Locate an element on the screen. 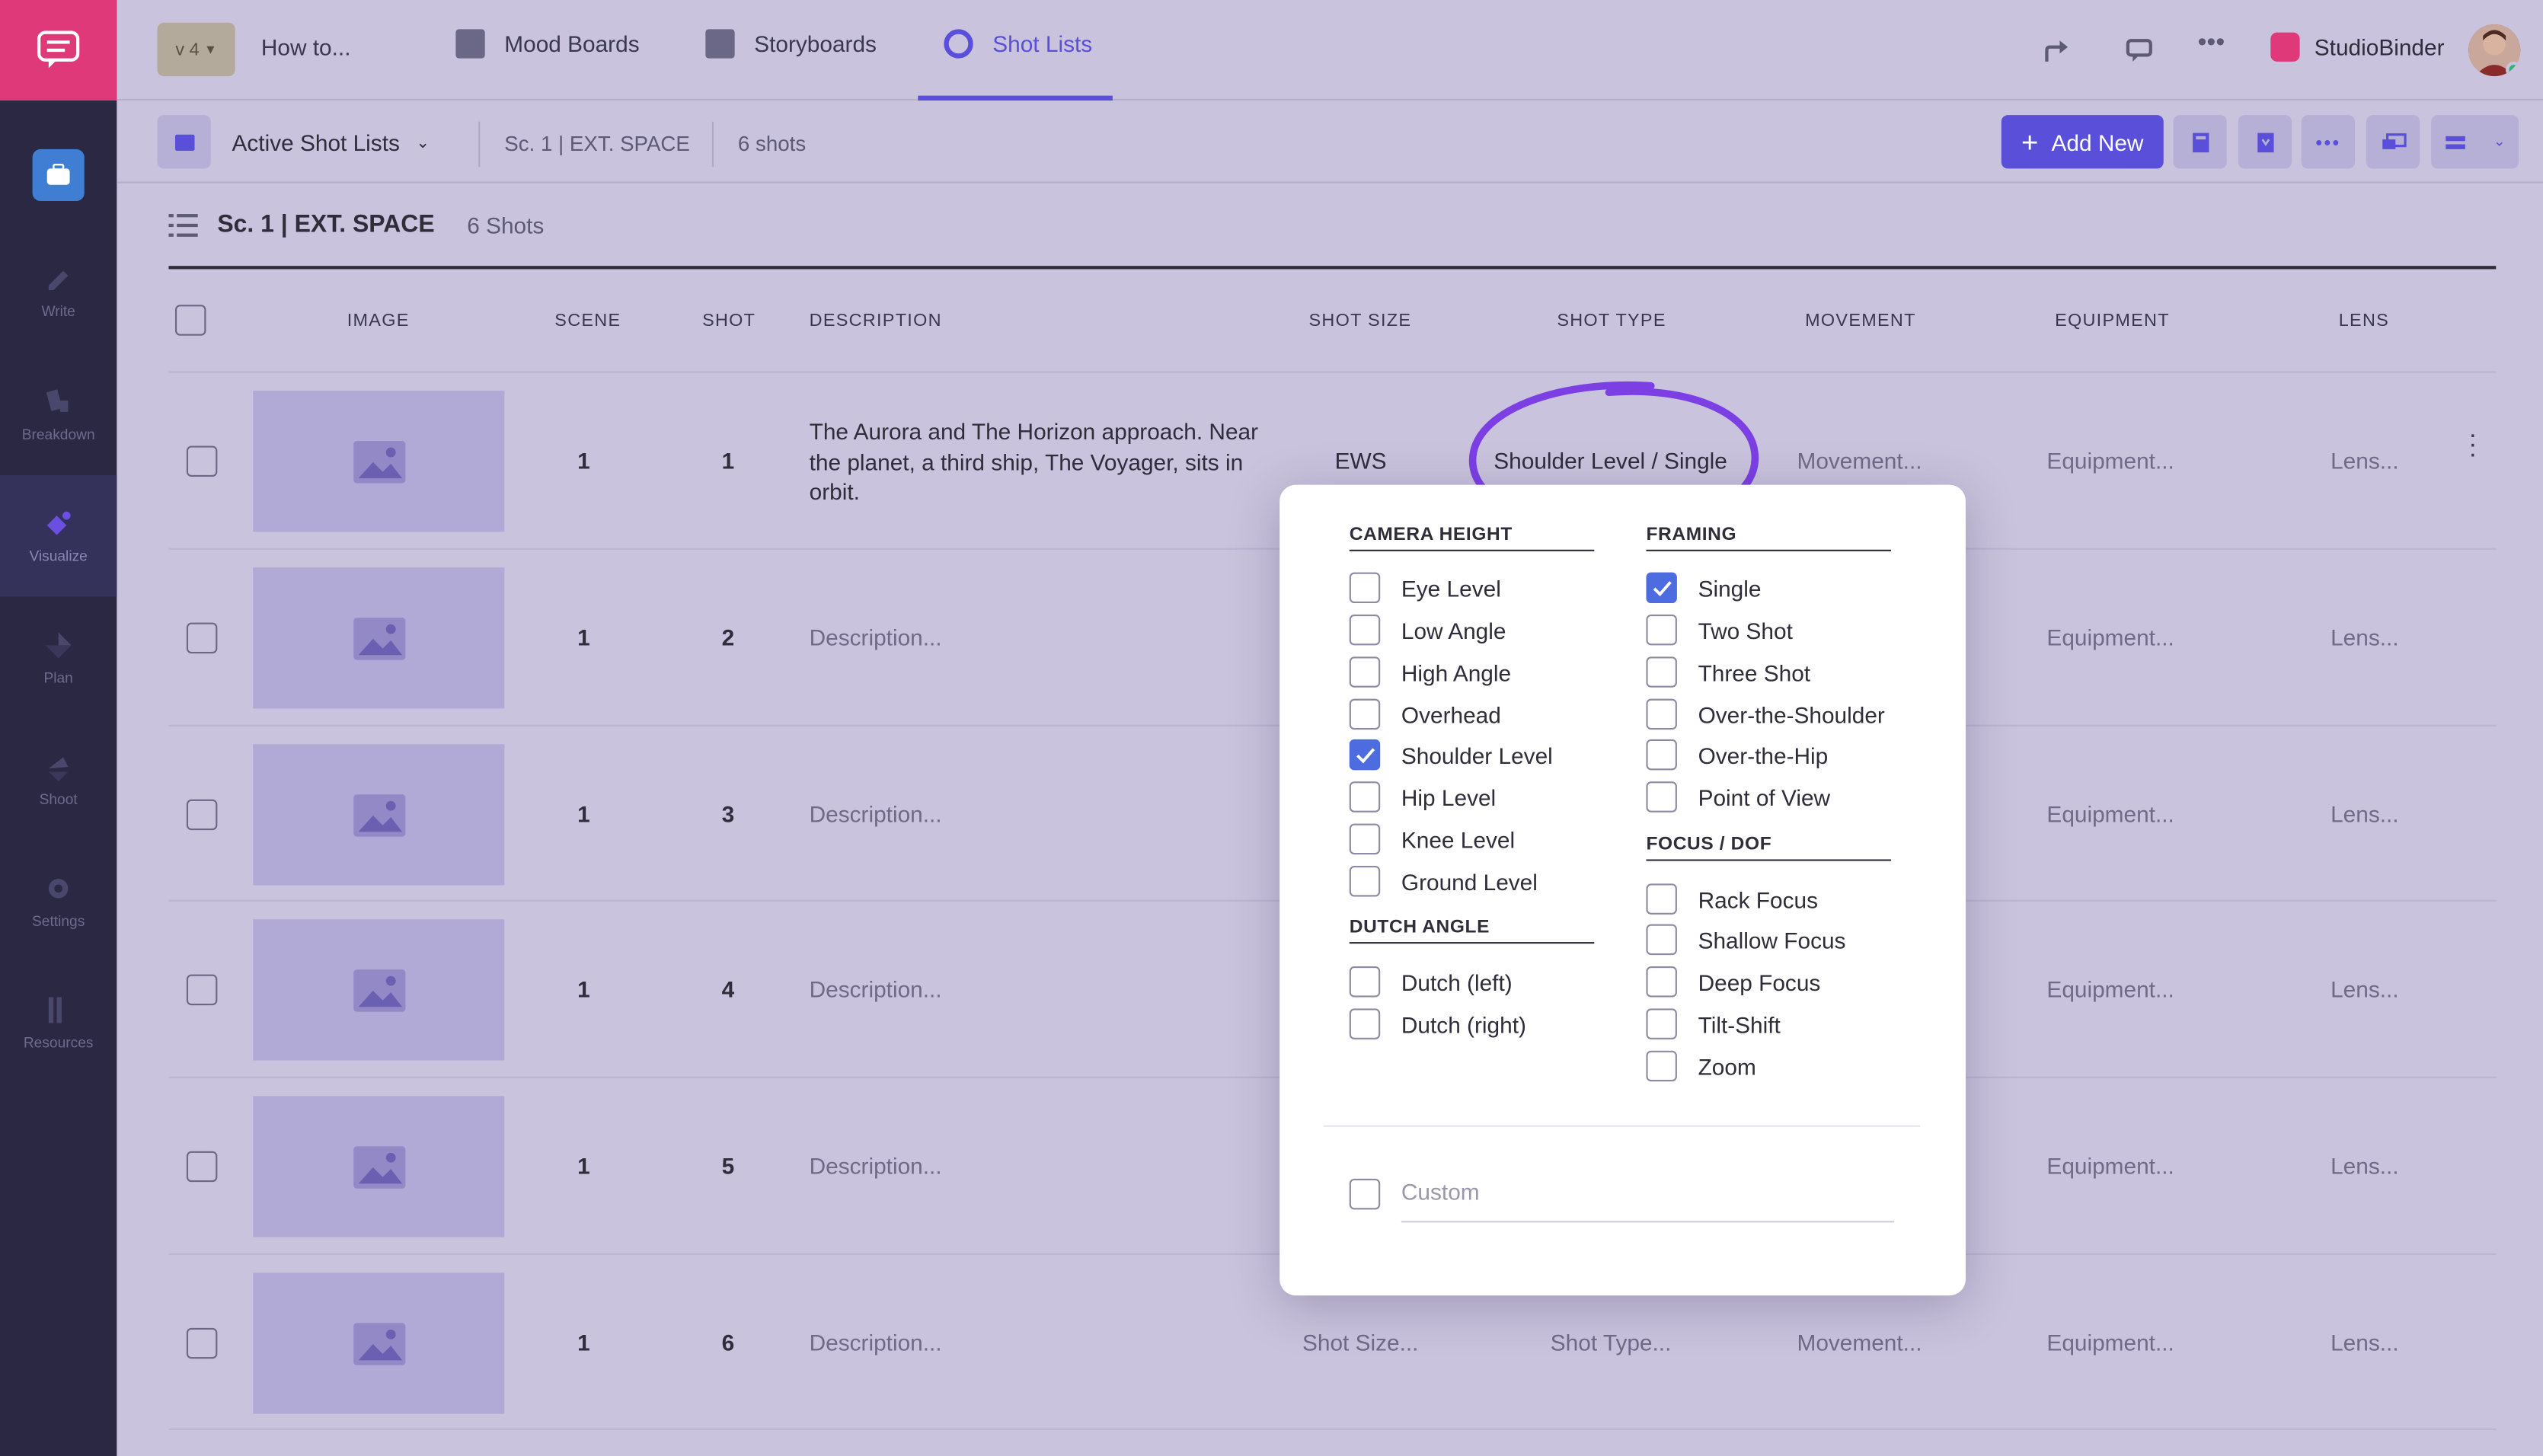 The image size is (2543, 1456). option-dutch-right: Dutch (right) is located at coordinates (1437, 1023).